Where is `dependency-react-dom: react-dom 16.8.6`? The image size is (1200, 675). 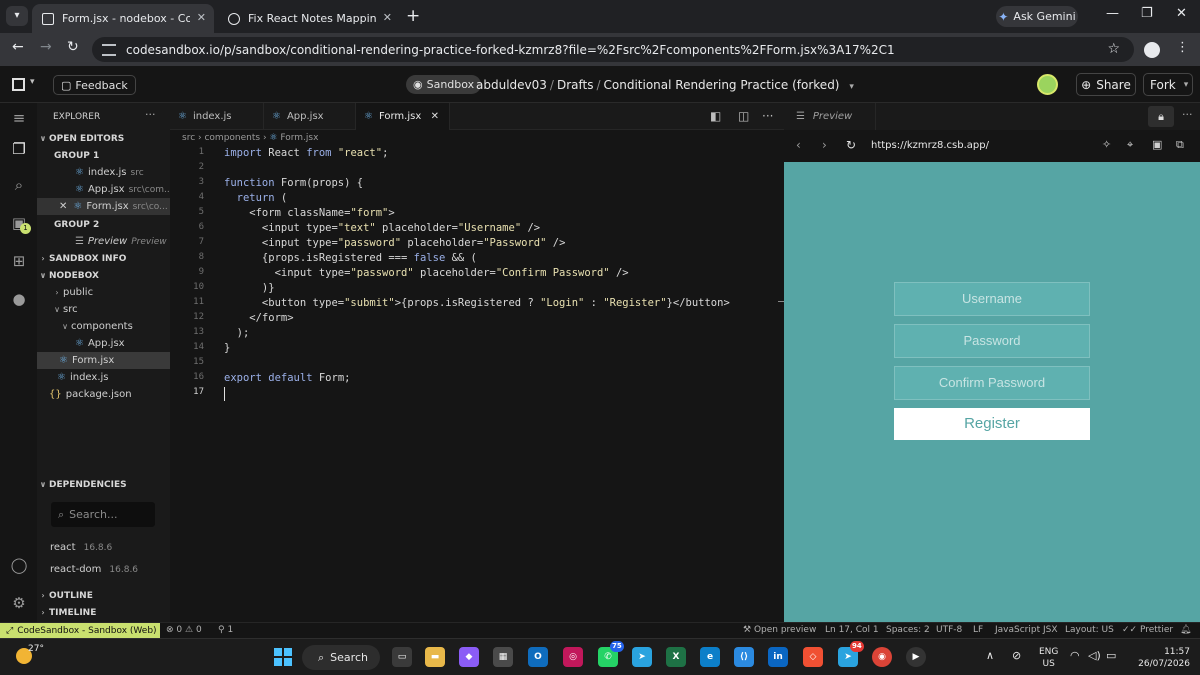 dependency-react-dom: react-dom 16.8.6 is located at coordinates (94, 569).